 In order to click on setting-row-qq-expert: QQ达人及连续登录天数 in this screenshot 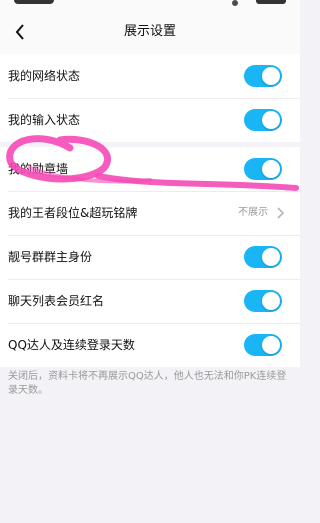, I will do `click(150, 345)`.